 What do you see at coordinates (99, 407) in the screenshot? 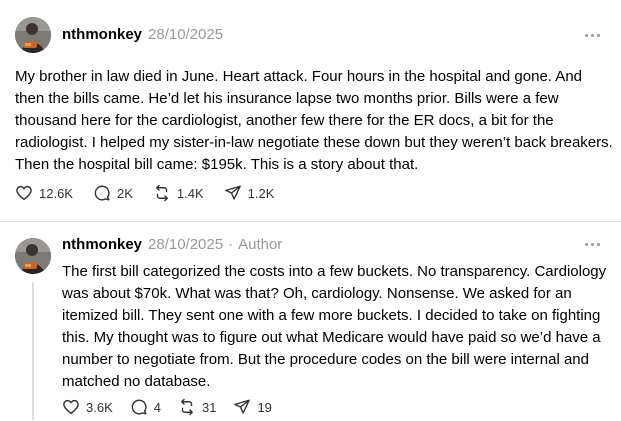
I see `like-count: 3.6K` at bounding box center [99, 407].